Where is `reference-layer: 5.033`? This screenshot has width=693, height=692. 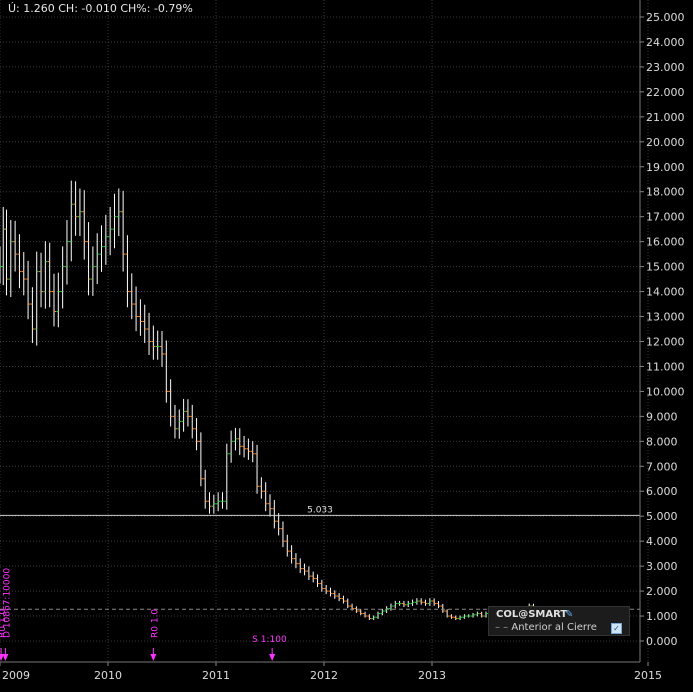 reference-layer: 5.033 is located at coordinates (320, 557).